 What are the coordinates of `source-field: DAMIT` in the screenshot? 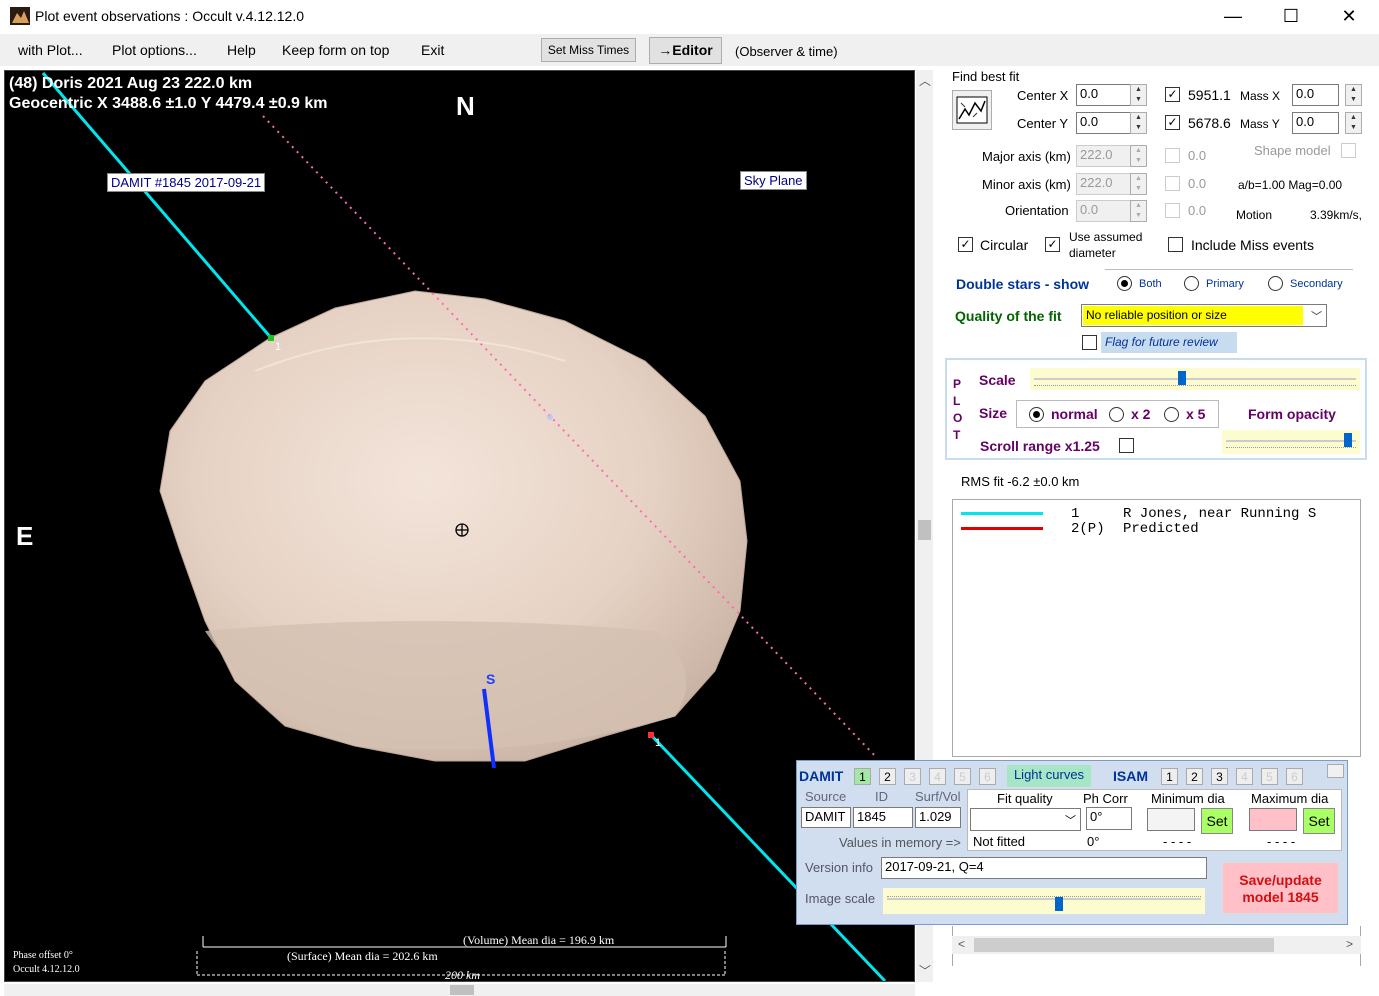 It's located at (826, 817).